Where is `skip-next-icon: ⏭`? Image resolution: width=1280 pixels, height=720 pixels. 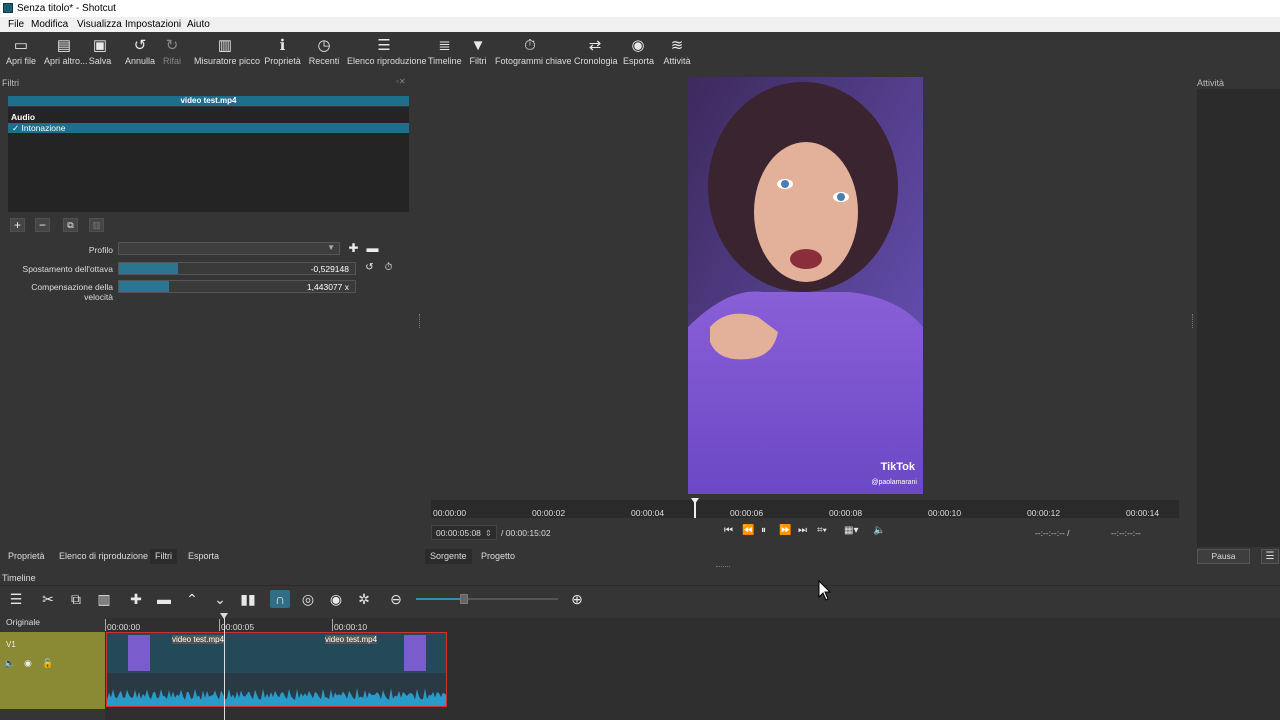
skip-next-icon: ⏭ is located at coordinates (802, 530).